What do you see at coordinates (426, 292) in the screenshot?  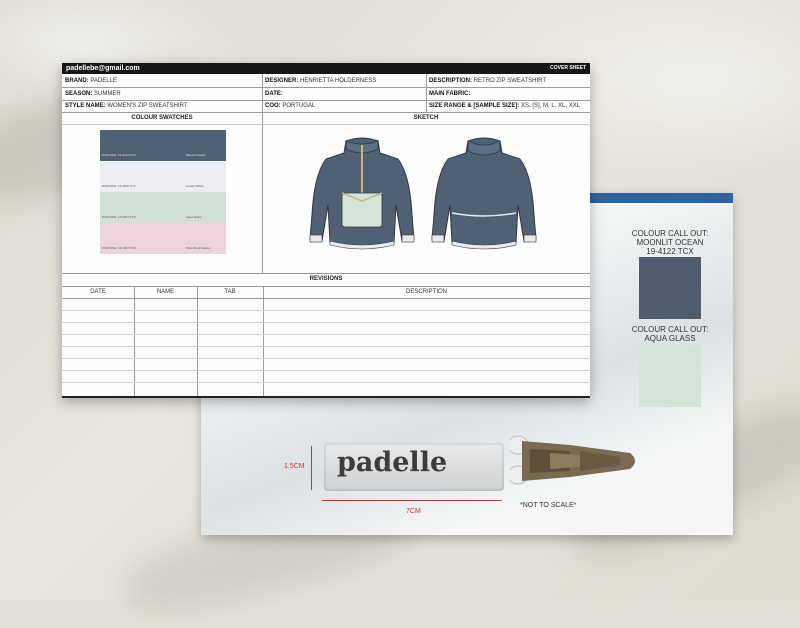 I see `revision-column-description: DESCRIPTION` at bounding box center [426, 292].